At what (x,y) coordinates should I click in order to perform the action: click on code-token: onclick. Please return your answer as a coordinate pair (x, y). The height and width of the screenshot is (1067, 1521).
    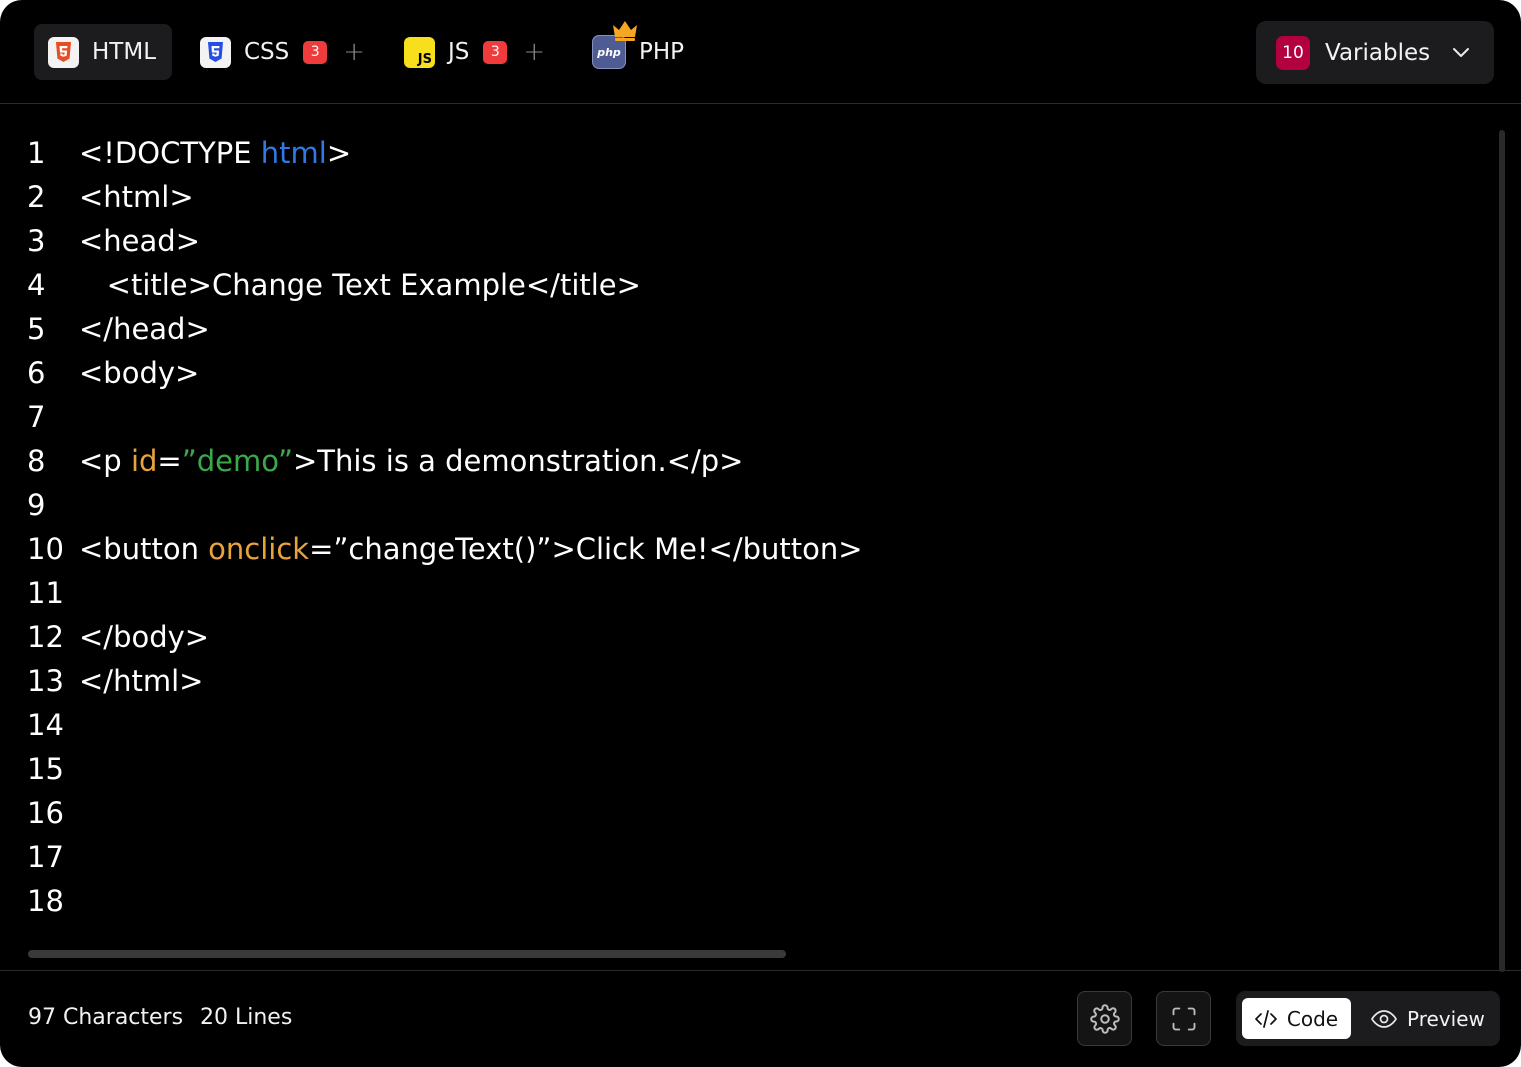
    Looking at the image, I should click on (259, 549).